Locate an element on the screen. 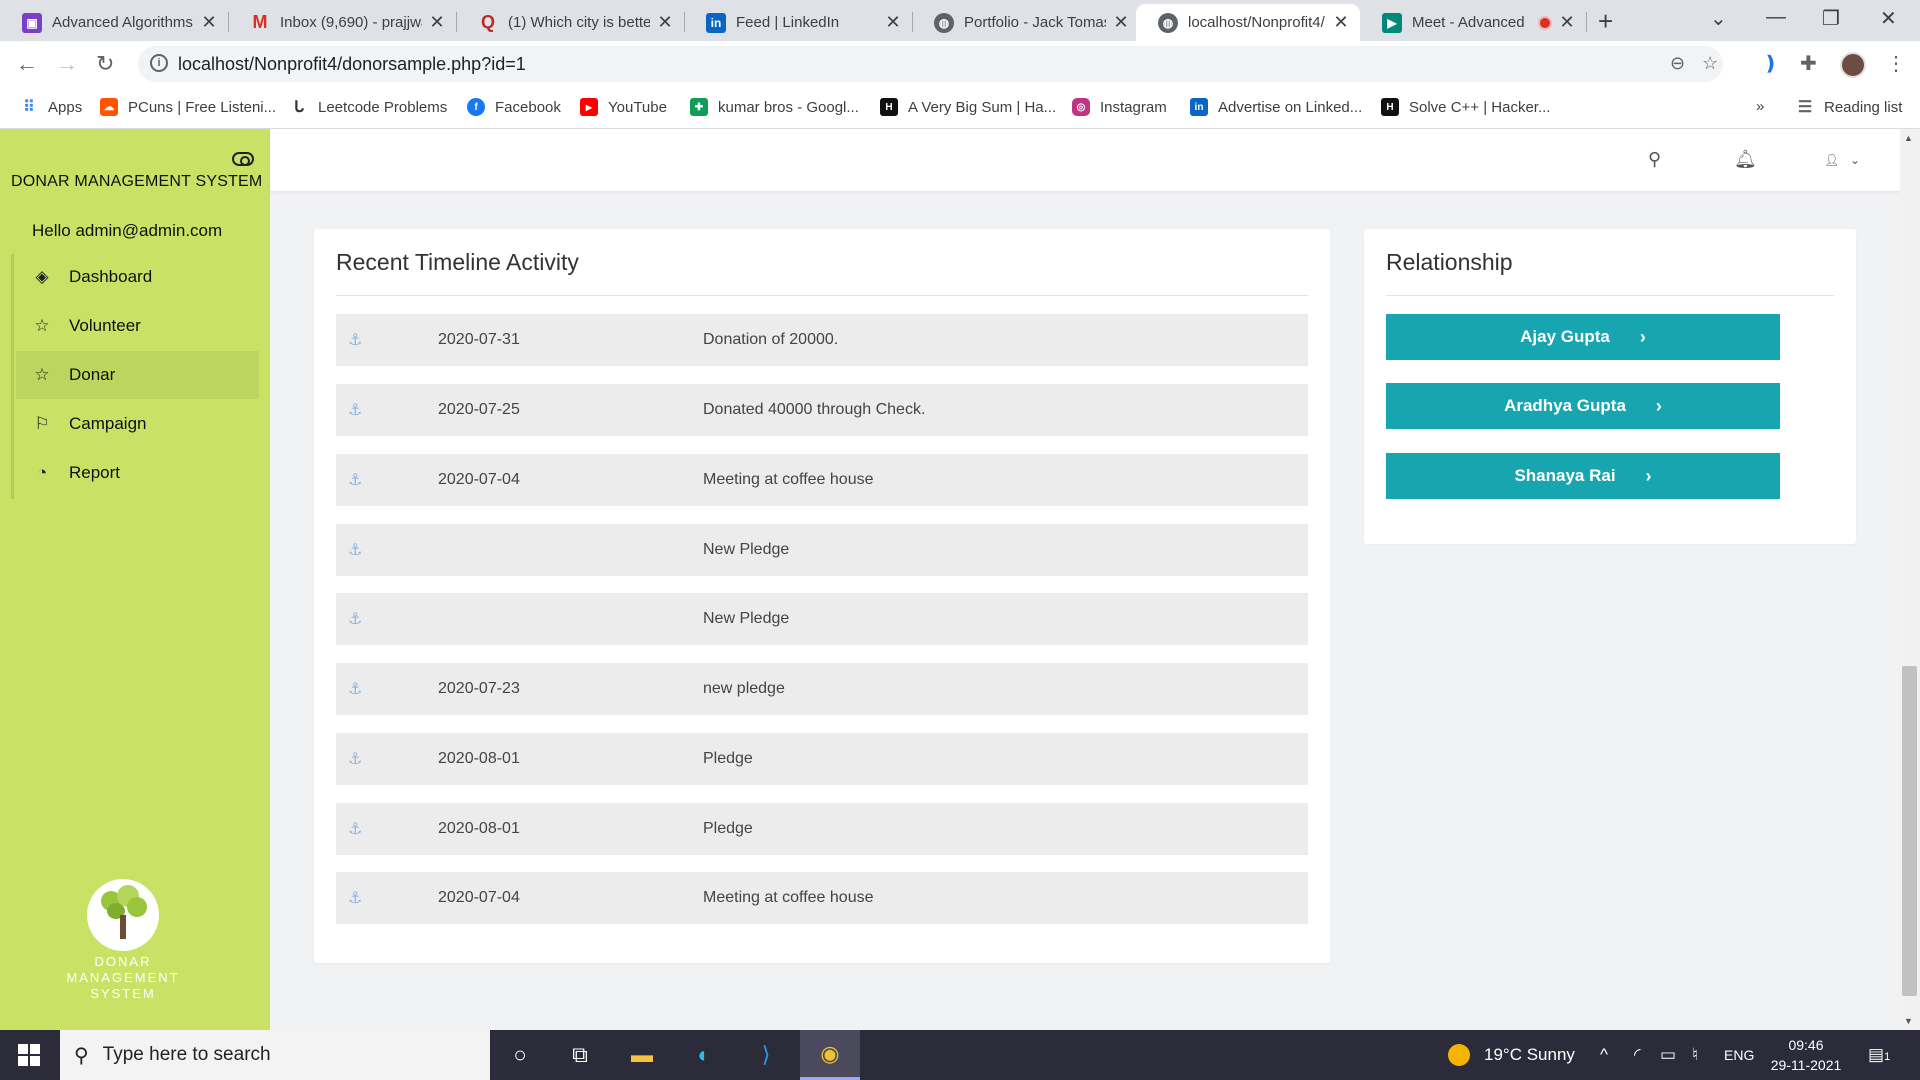 The image size is (1920, 1080). top-header: ⚲ 🔔︎ 👤︎ ⌄ is located at coordinates (1085, 160).